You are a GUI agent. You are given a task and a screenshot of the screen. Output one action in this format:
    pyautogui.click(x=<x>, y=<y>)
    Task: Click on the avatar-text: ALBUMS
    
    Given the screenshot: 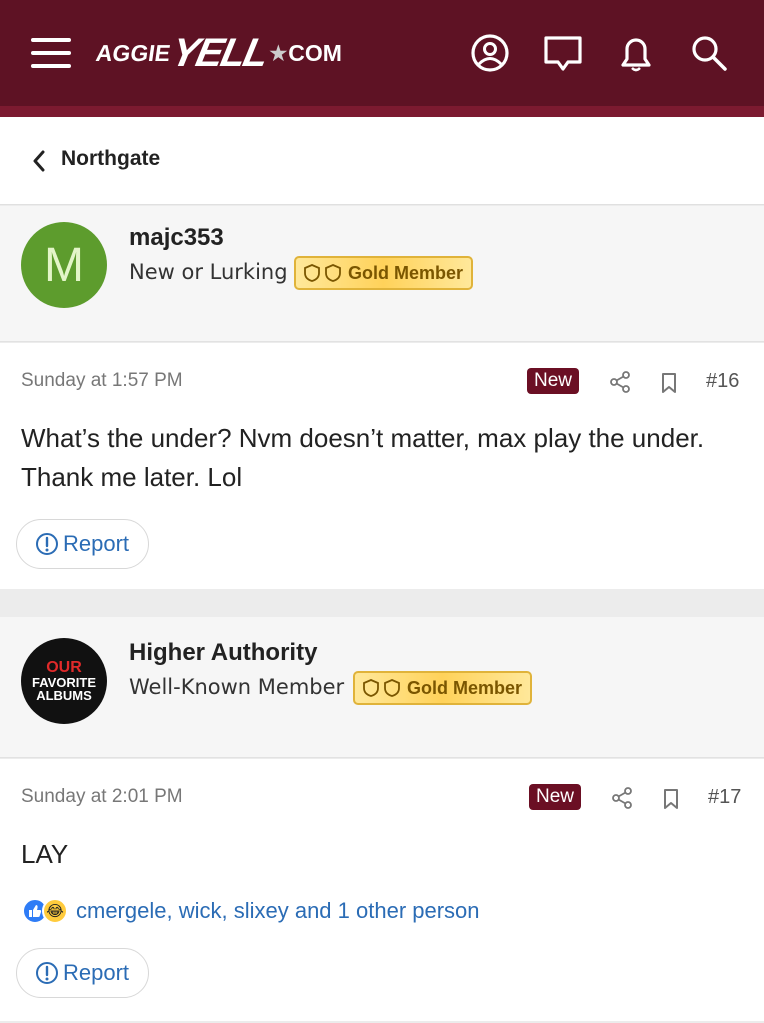 What is the action you would take?
    pyautogui.click(x=64, y=695)
    